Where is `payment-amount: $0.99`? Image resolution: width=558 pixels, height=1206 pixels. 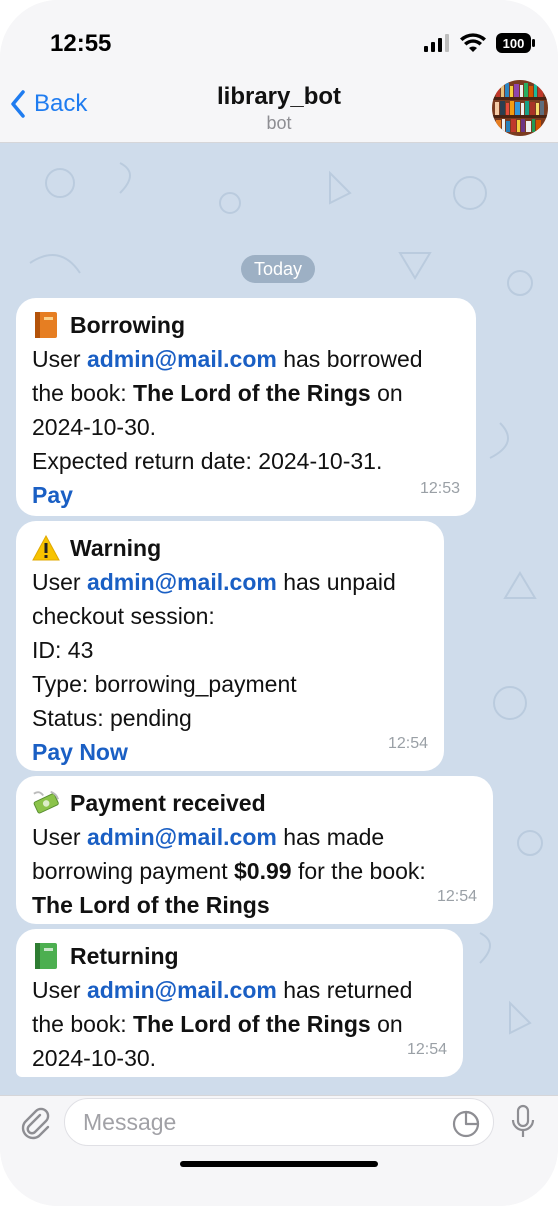 payment-amount: $0.99 is located at coordinates (263, 871).